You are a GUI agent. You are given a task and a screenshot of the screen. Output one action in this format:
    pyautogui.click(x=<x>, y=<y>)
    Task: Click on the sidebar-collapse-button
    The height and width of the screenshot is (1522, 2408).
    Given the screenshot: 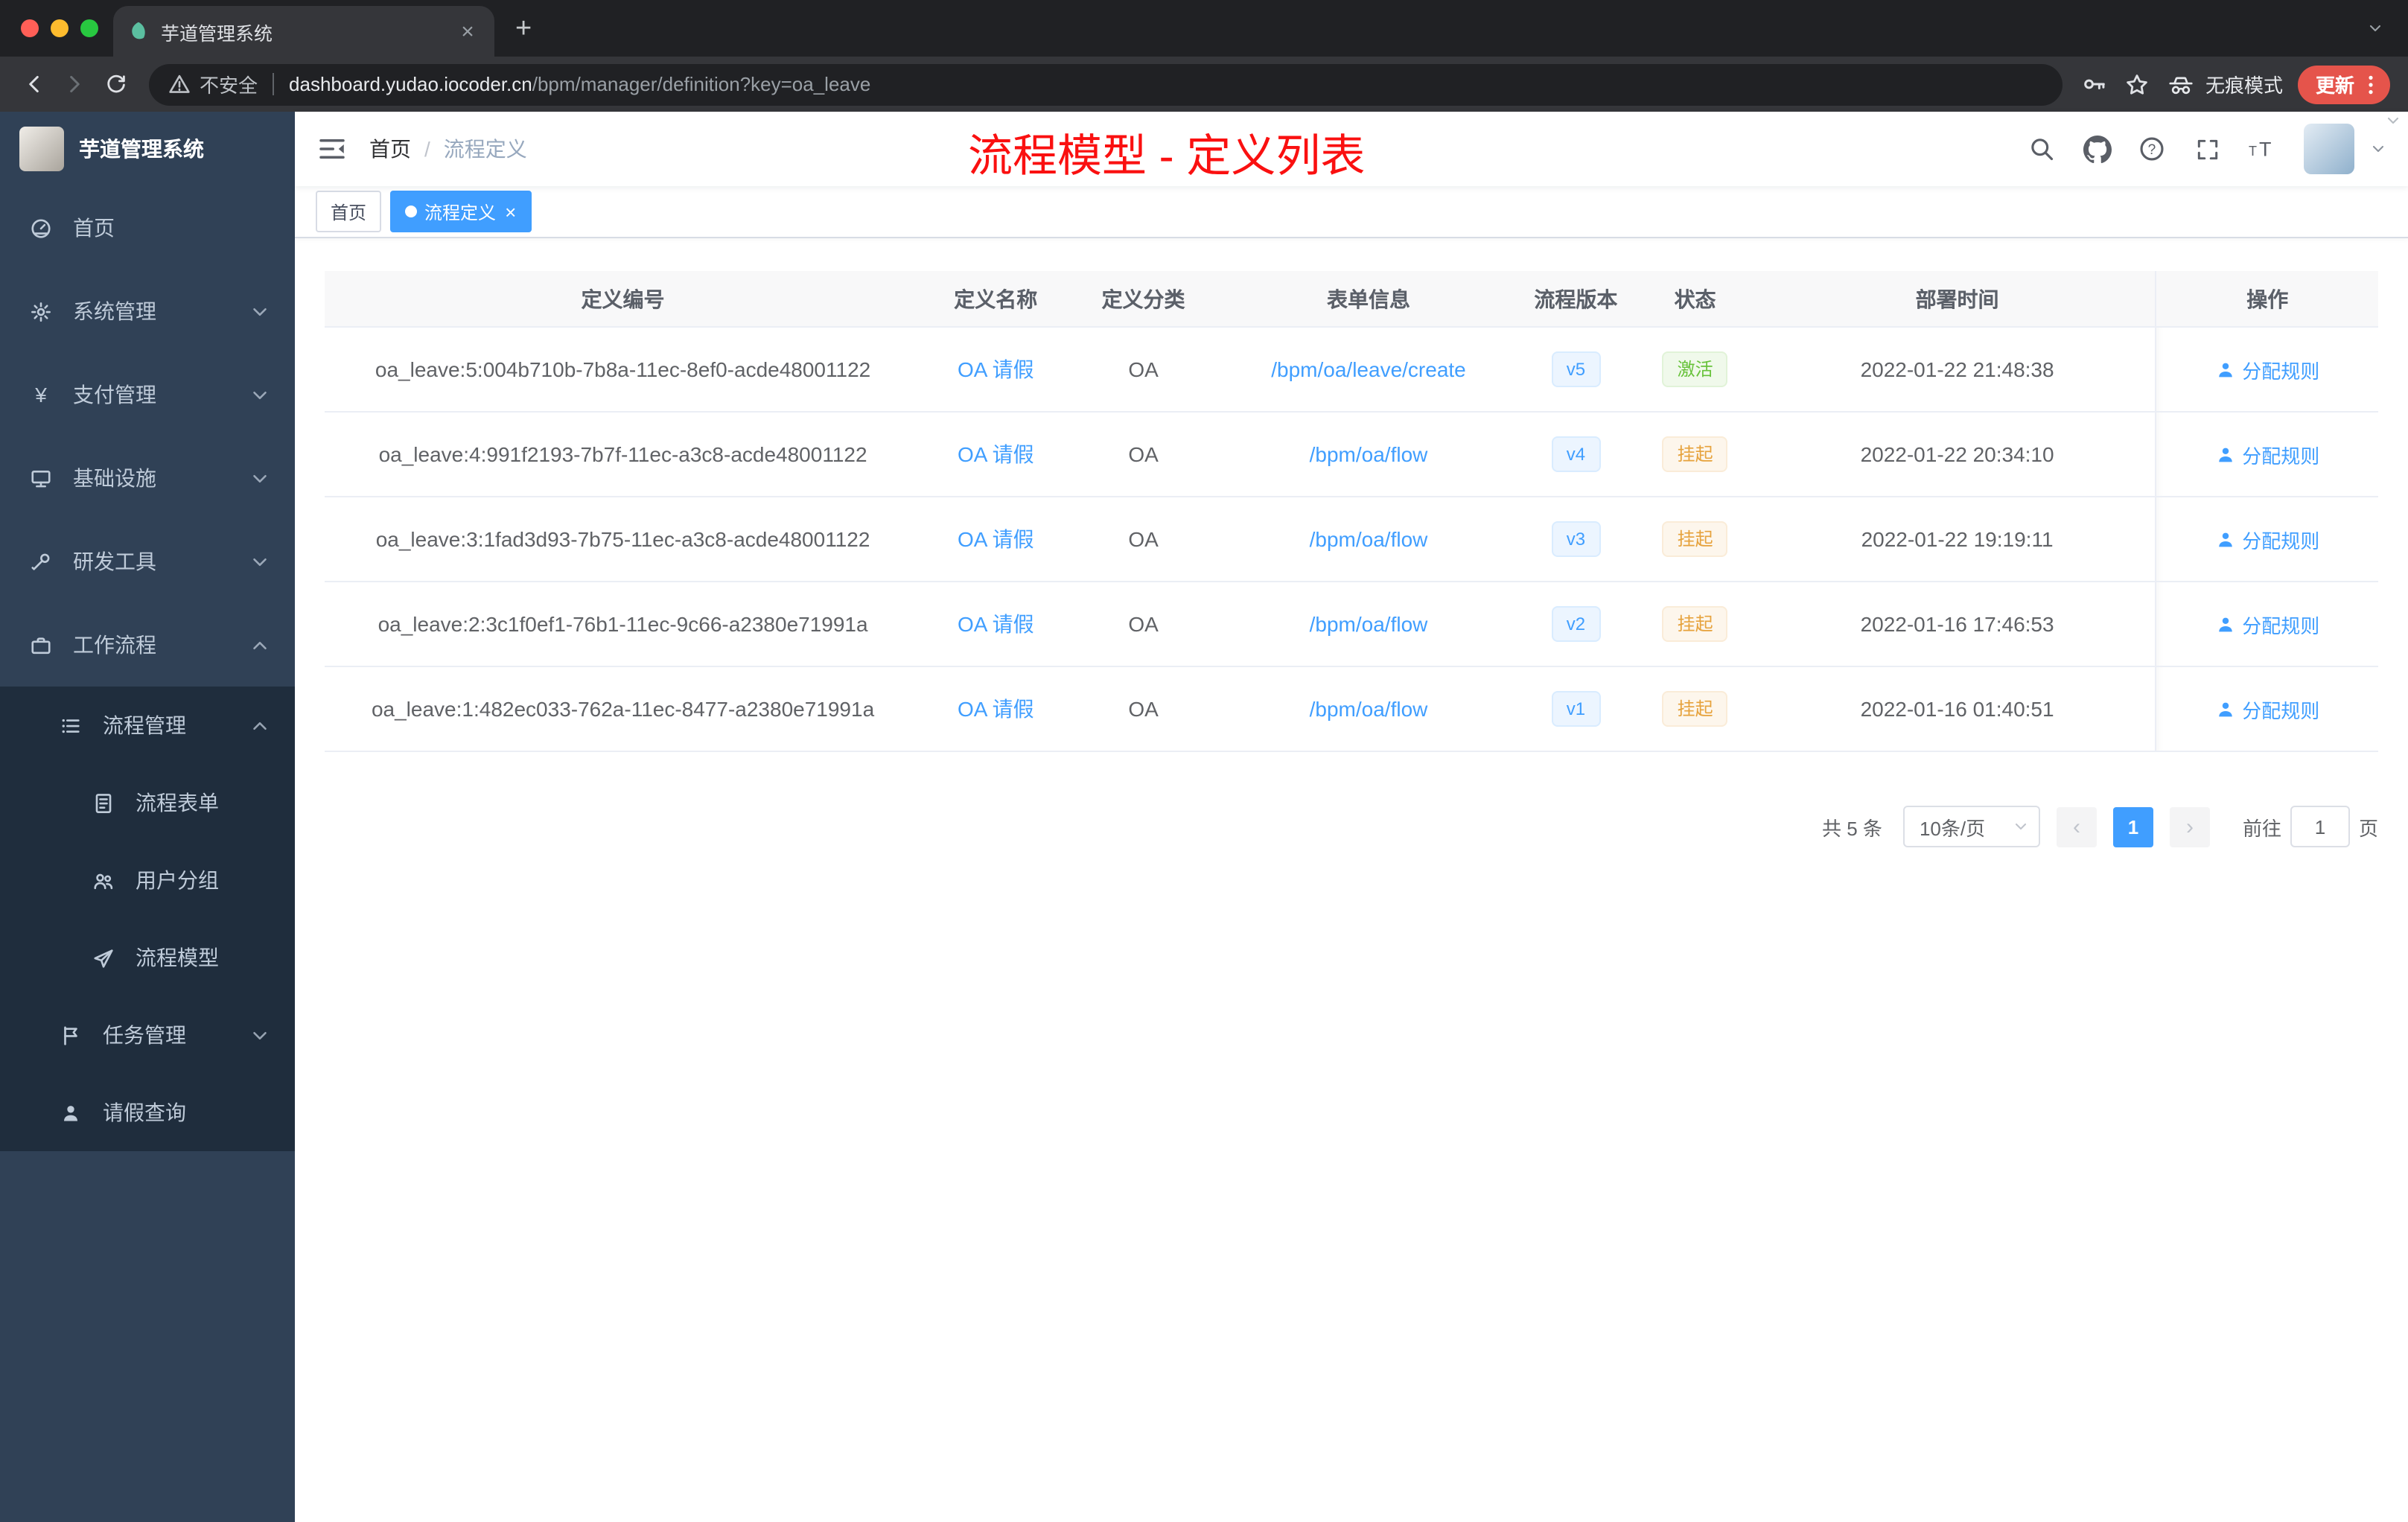 What is the action you would take?
    pyautogui.click(x=332, y=149)
    